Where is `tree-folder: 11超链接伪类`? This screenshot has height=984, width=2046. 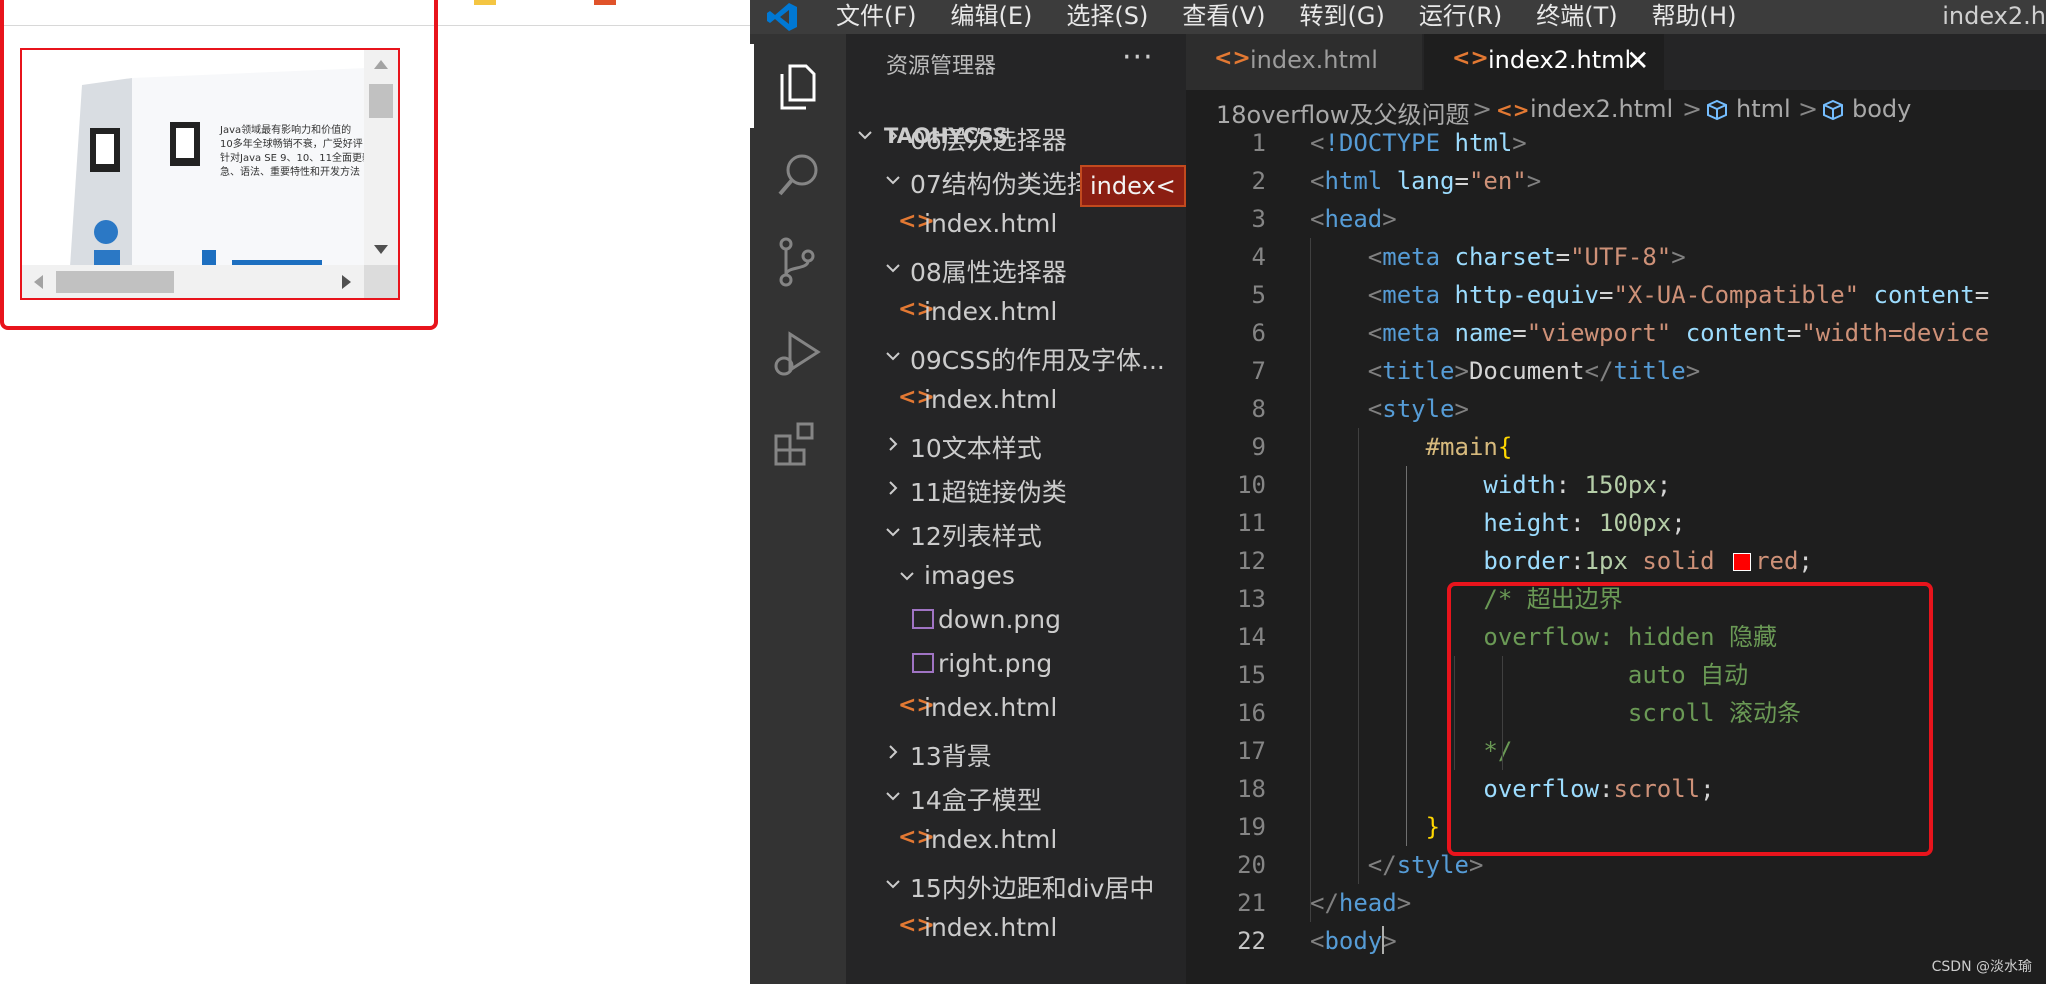
tree-folder: 11超链接伪类 is located at coordinates (1016, 489).